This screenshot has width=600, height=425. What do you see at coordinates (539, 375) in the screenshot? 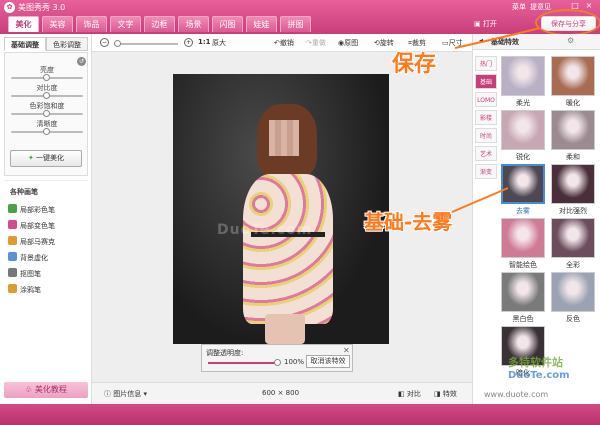
I see `watermark-brand-en: DuoTe.com` at bounding box center [539, 375].